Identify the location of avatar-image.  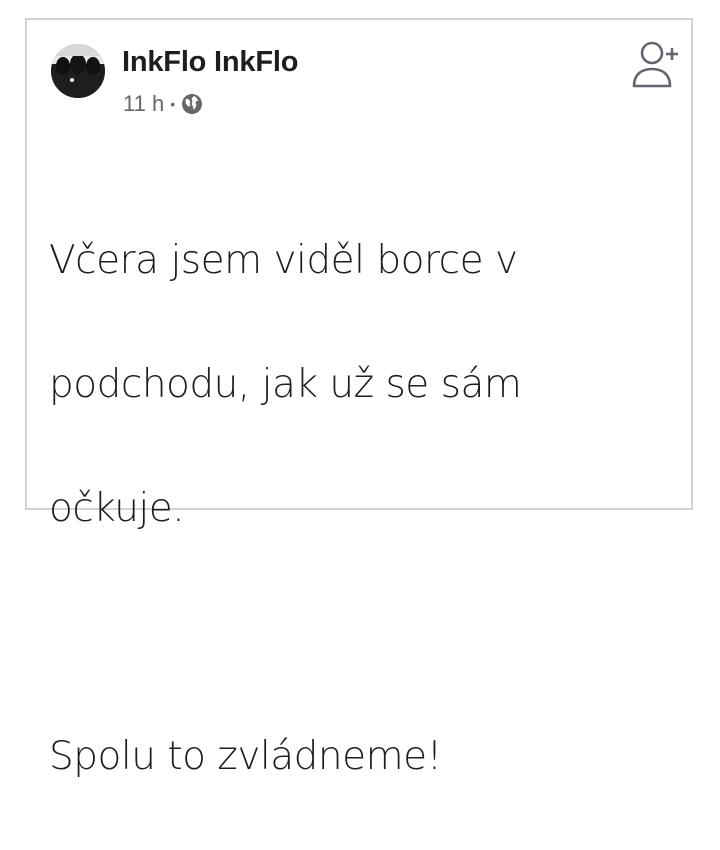
(78, 71).